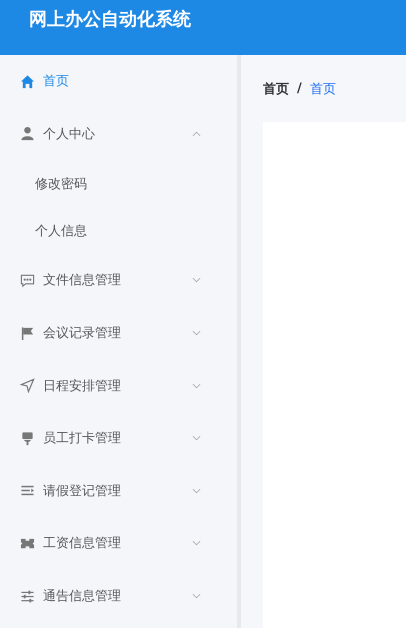 The width and height of the screenshot is (406, 628). Describe the element at coordinates (27, 333) in the screenshot. I see `flag-icon` at that location.